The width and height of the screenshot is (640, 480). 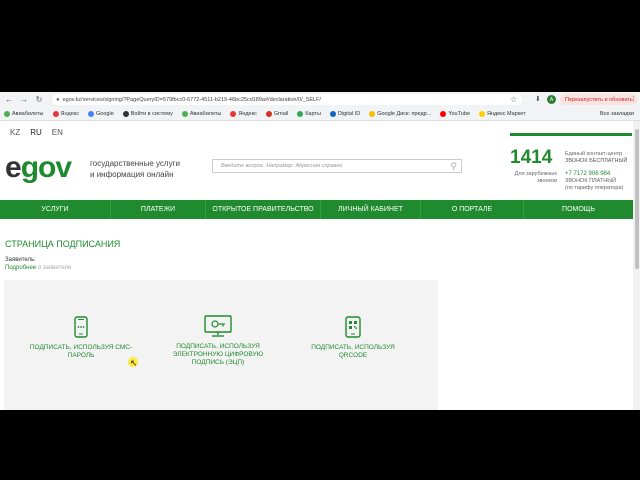 What do you see at coordinates (591, 181) in the screenshot?
I see `paid-call-label: ЗВОНОК ПЛАТНЫЙ` at bounding box center [591, 181].